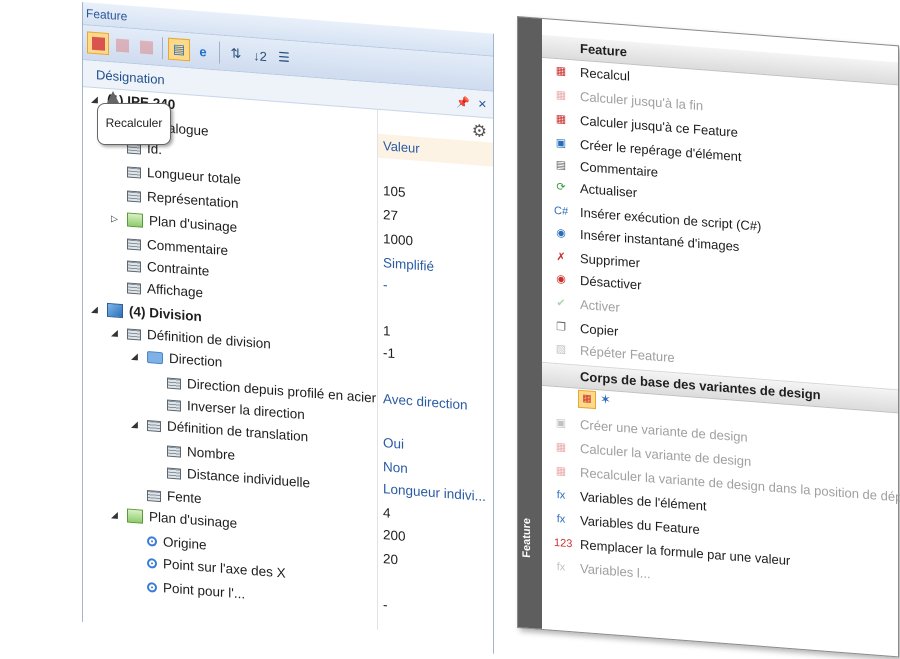  What do you see at coordinates (561, 471) in the screenshot?
I see `recalc-variant-icon: ▦` at bounding box center [561, 471].